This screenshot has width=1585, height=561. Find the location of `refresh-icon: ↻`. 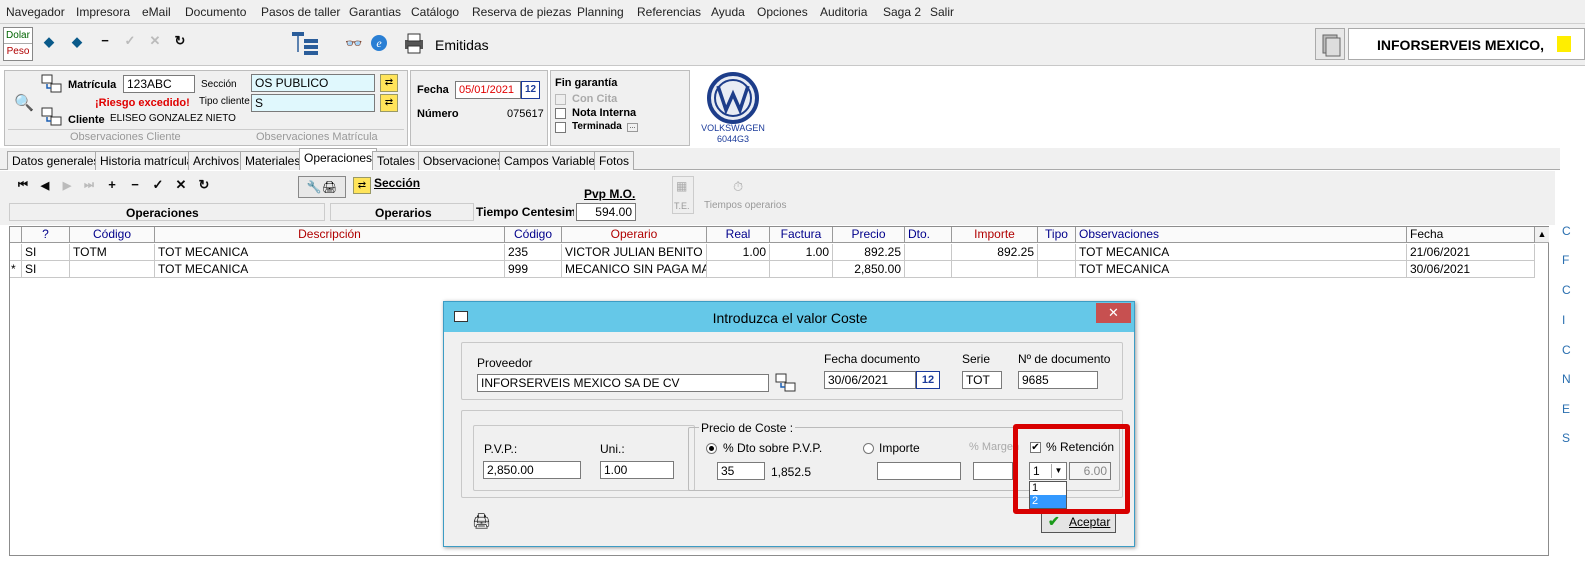

refresh-icon: ↻ is located at coordinates (180, 41).